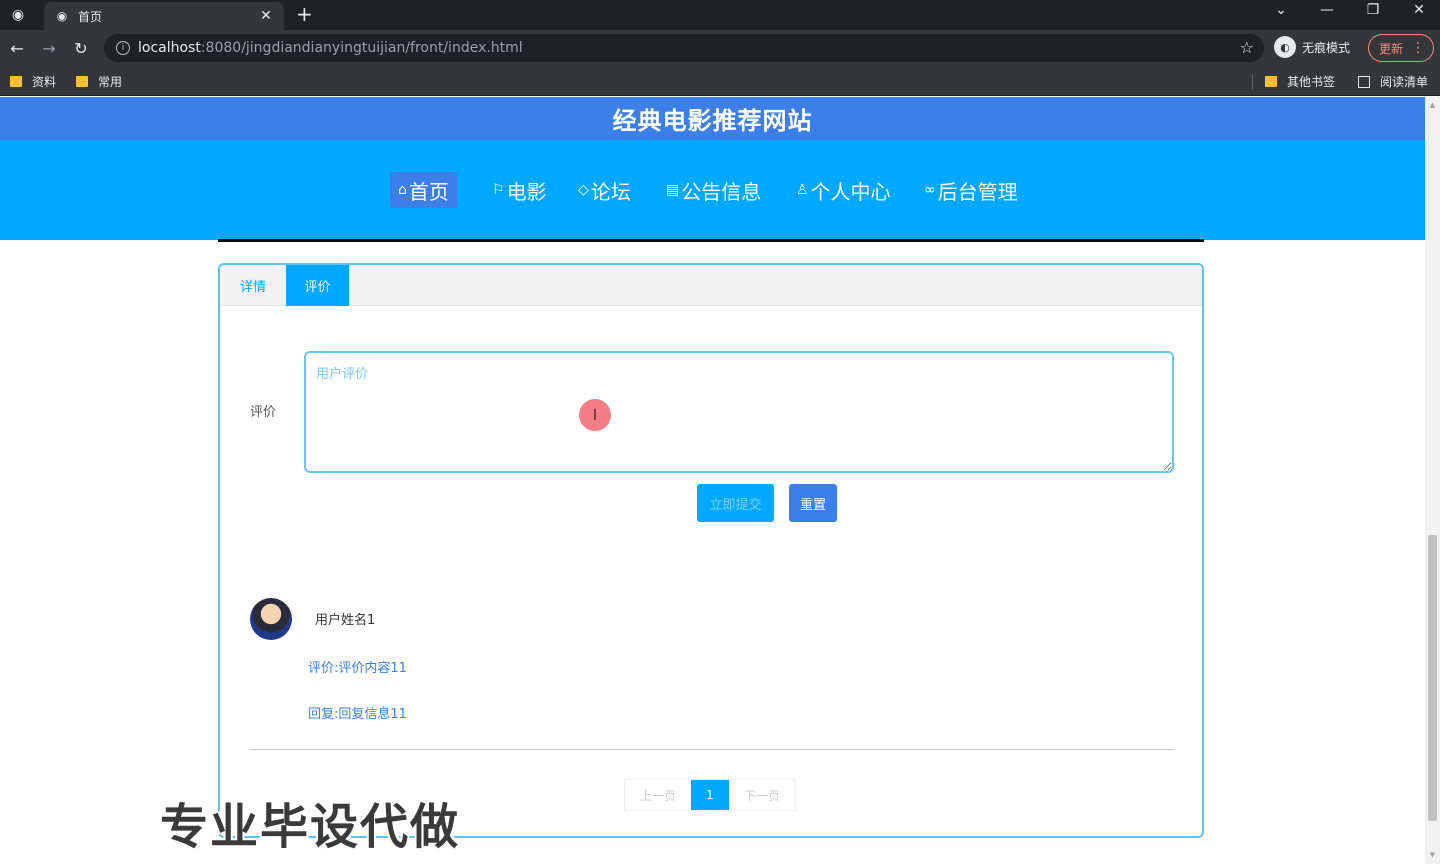 The width and height of the screenshot is (1440, 864). I want to click on tab-reviews: 评价, so click(317, 285).